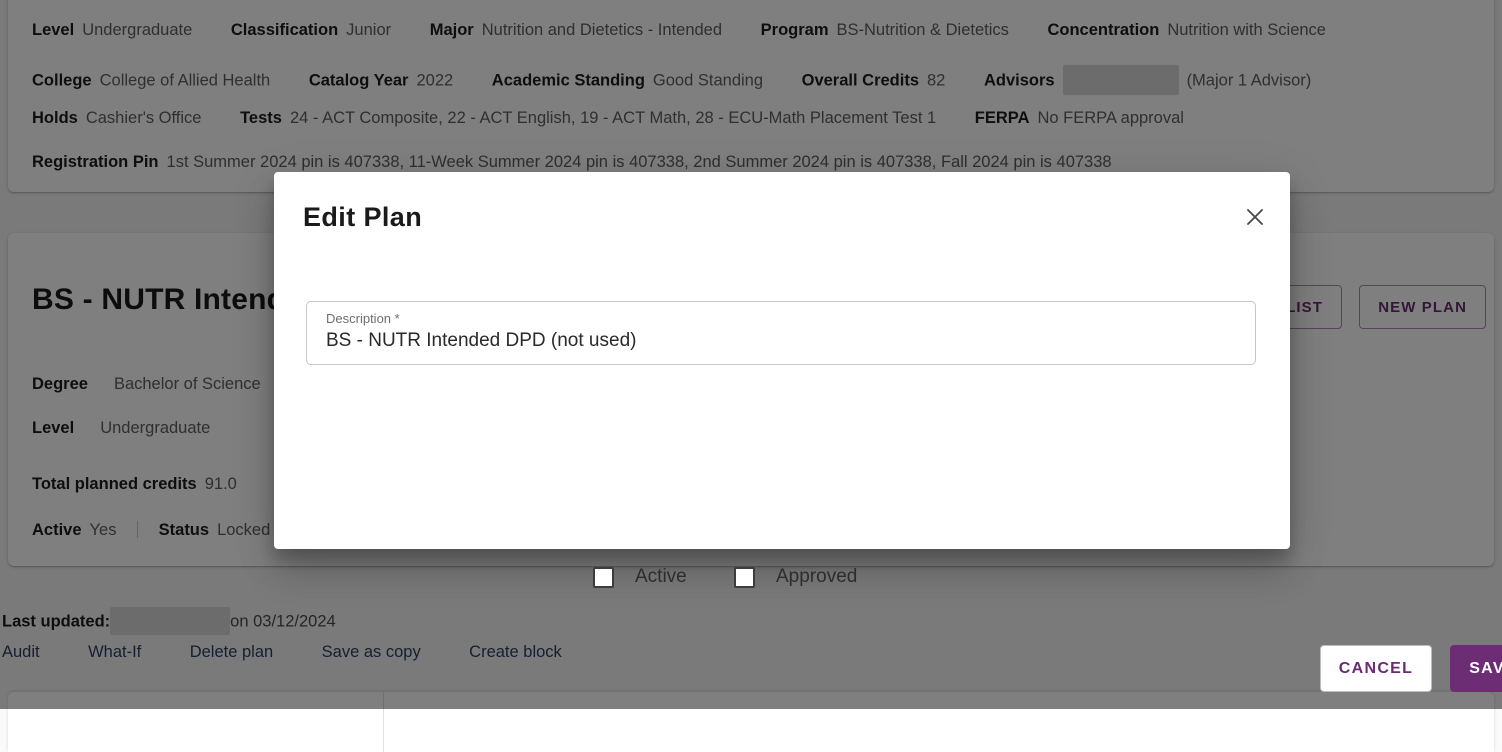  What do you see at coordinates (817, 576) in the screenshot?
I see `approved-checkbox-label: Approved` at bounding box center [817, 576].